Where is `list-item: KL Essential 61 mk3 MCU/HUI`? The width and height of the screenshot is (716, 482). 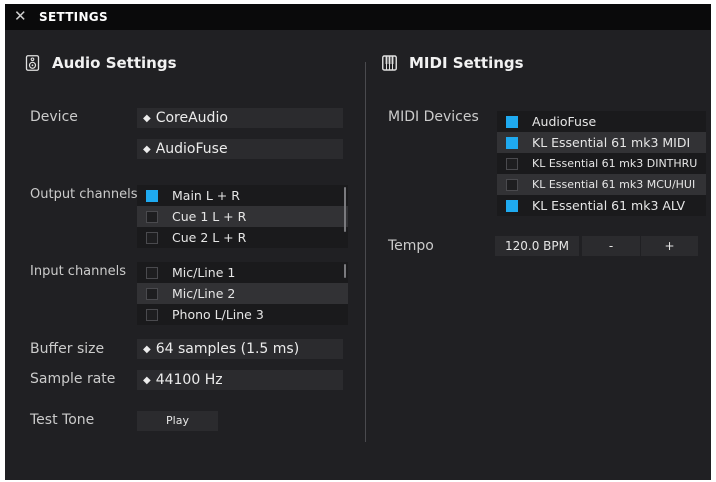 list-item: KL Essential 61 mk3 MCU/HUI is located at coordinates (601, 184).